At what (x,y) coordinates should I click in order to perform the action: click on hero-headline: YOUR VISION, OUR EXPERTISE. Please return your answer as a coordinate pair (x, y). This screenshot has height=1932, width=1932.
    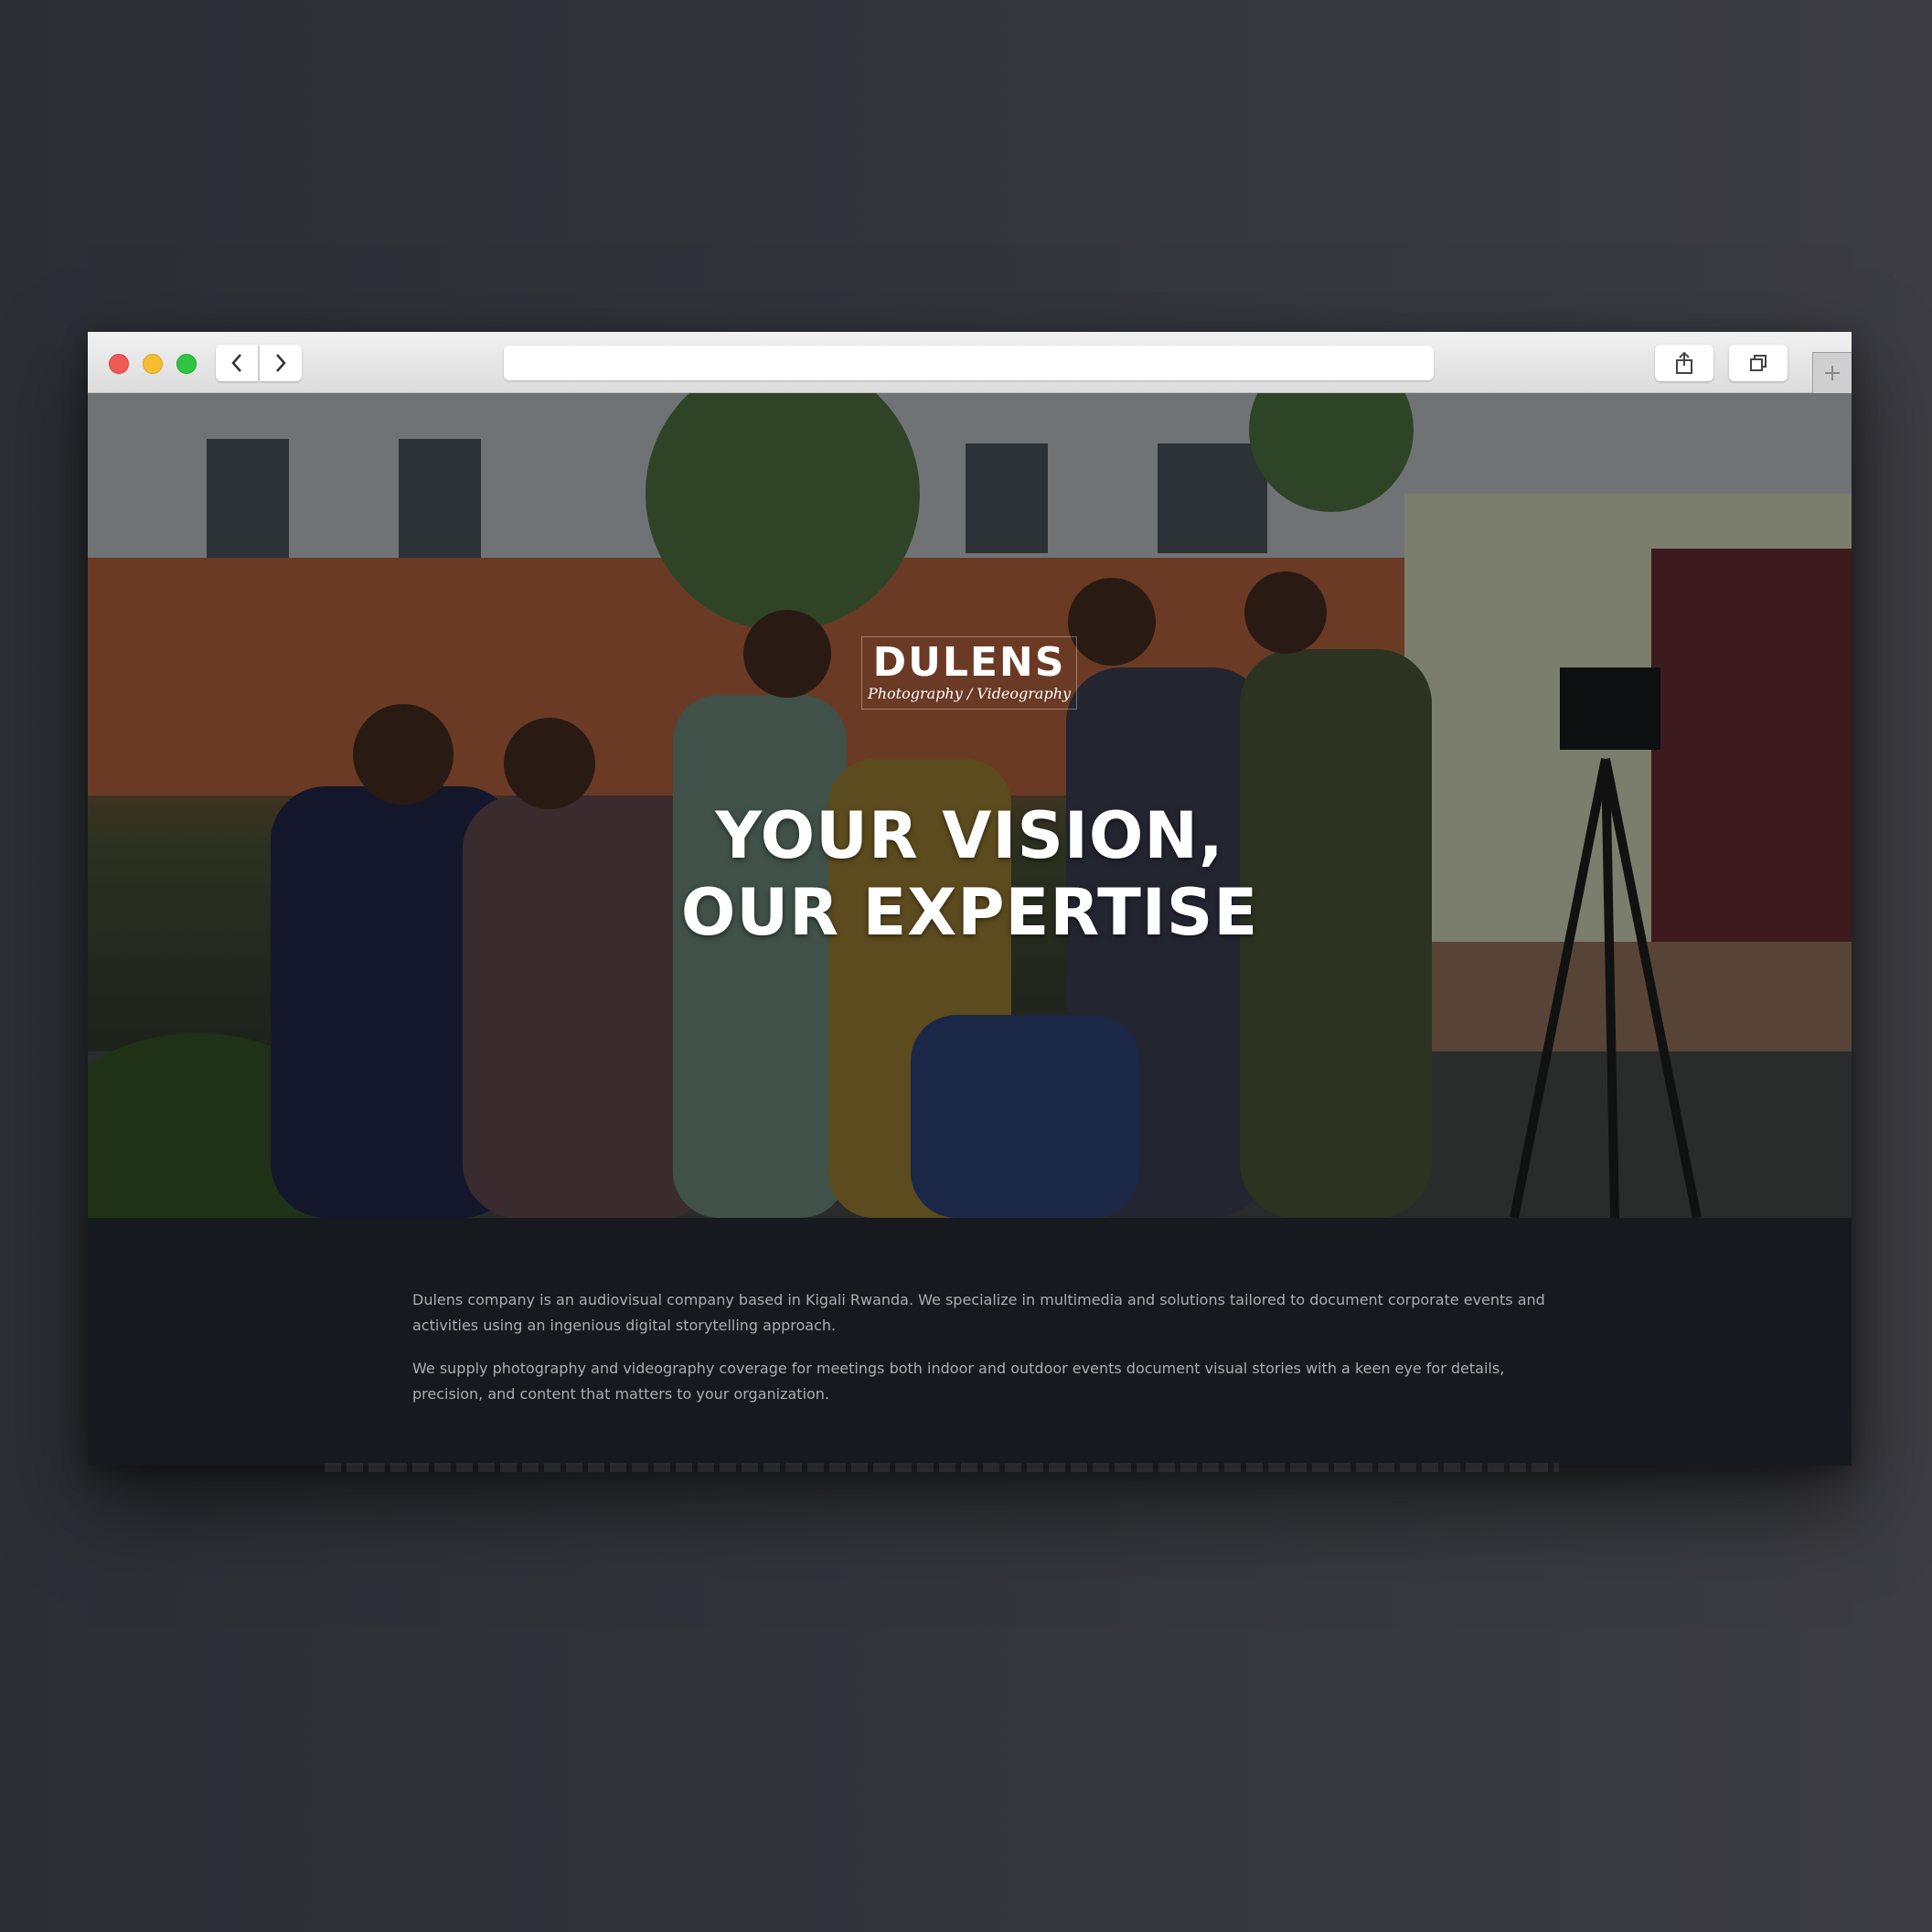
    Looking at the image, I should click on (970, 874).